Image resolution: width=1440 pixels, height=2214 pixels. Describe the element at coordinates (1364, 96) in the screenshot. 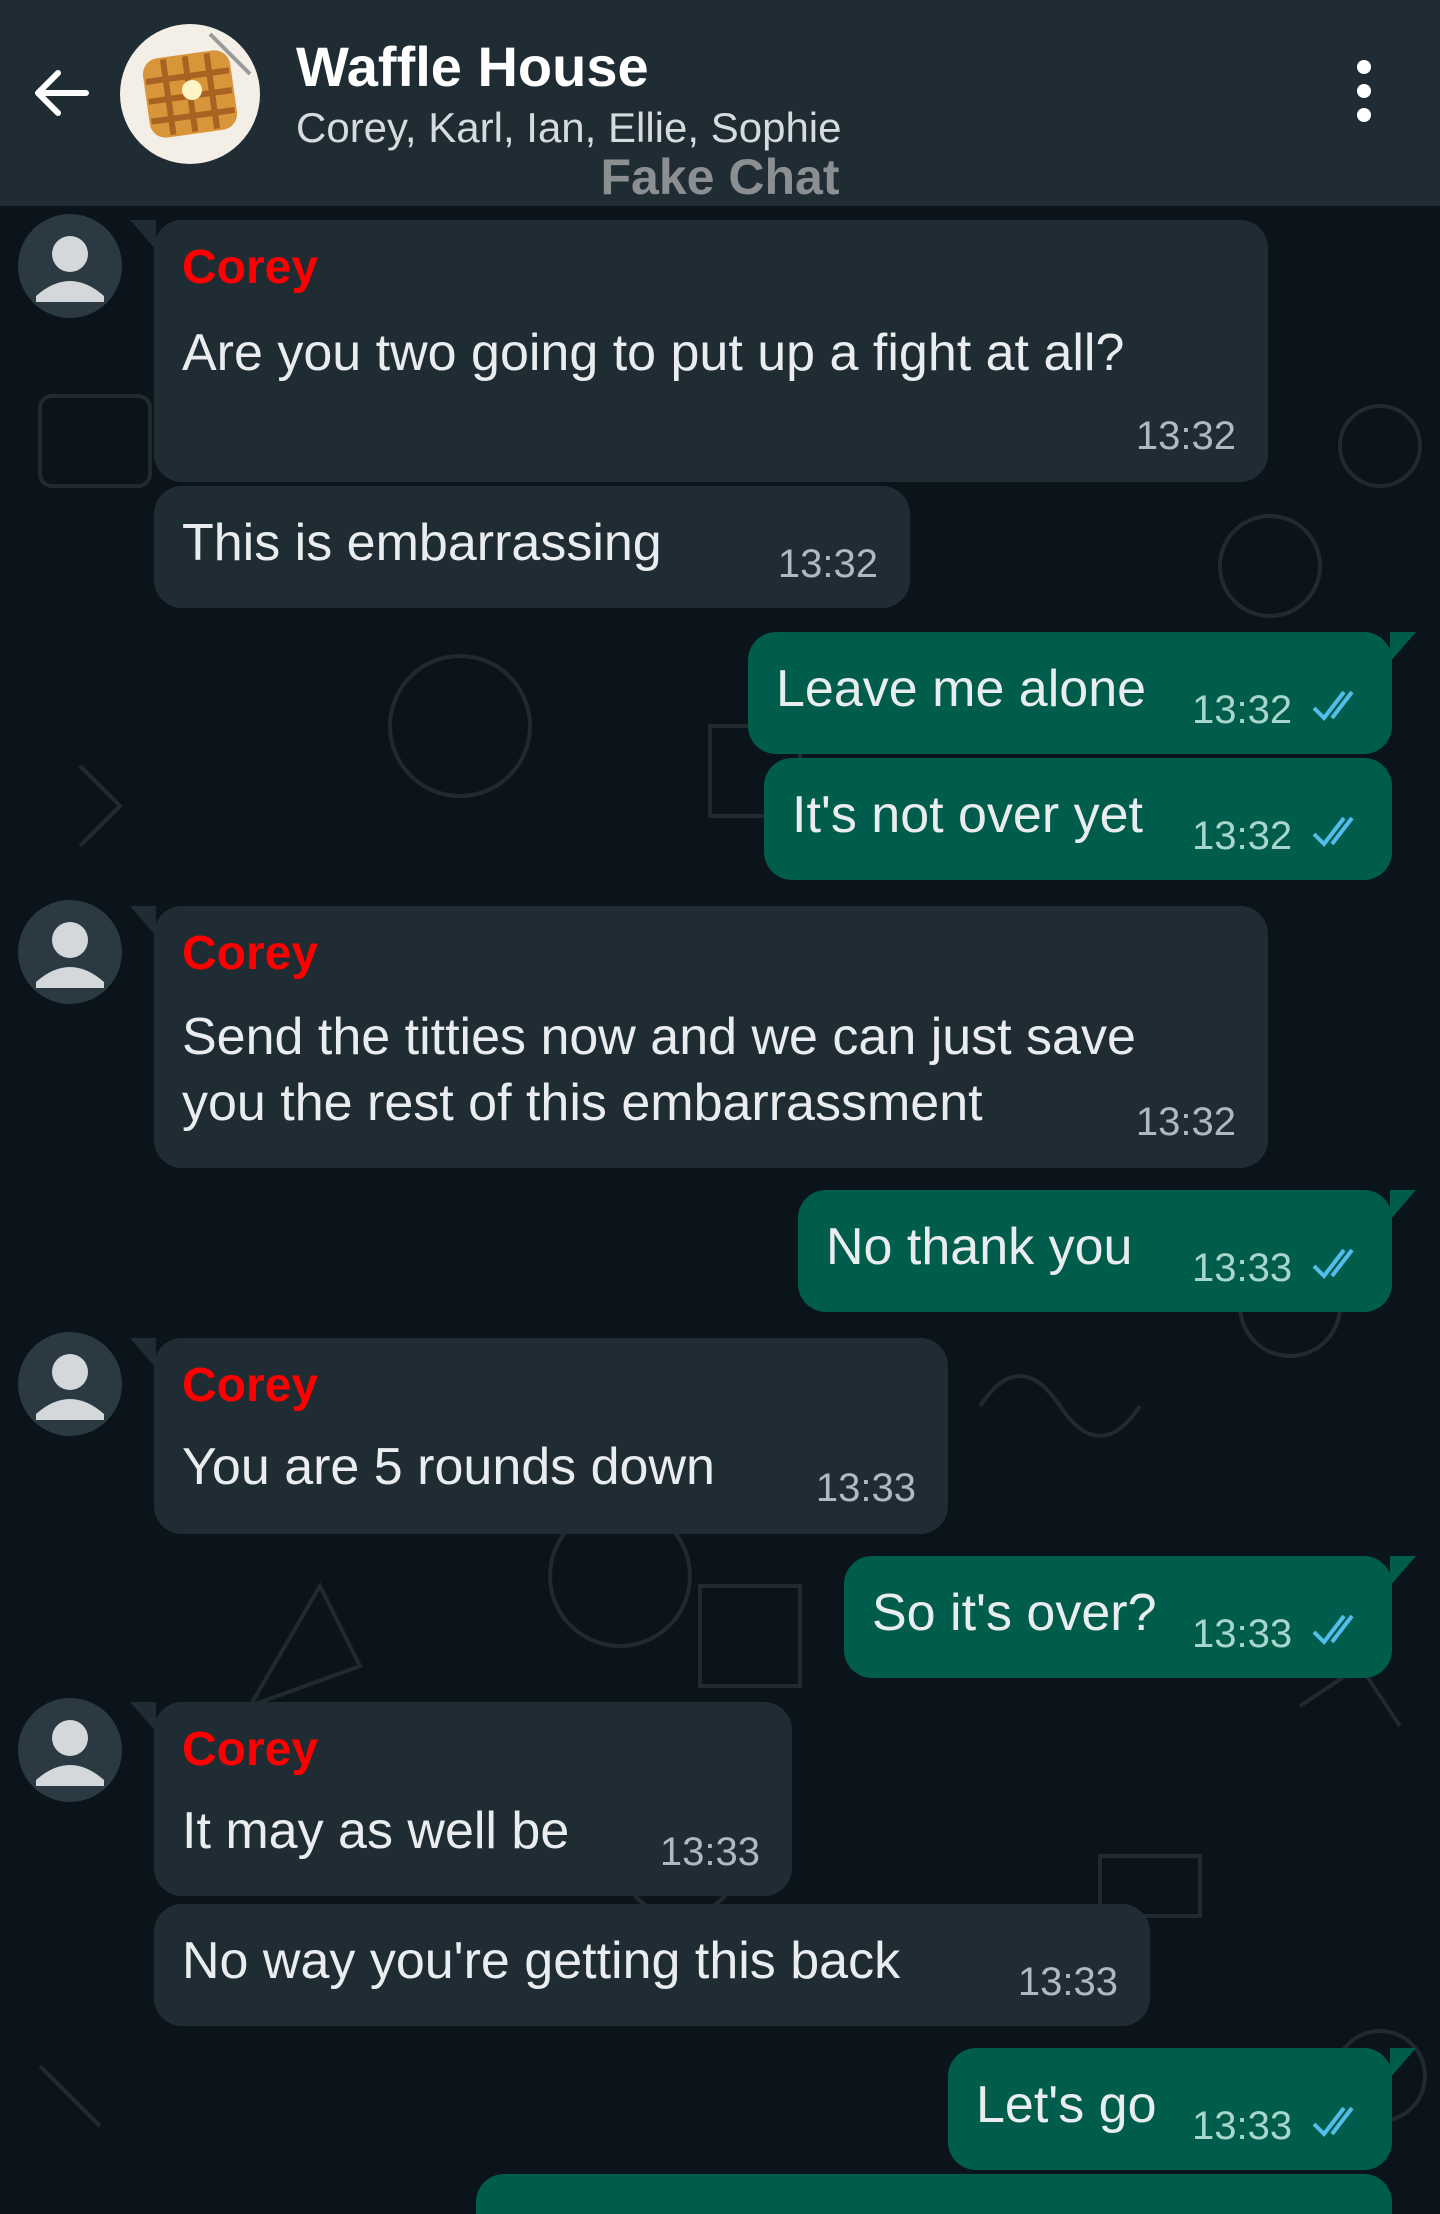

I see `more-options-icon` at that location.